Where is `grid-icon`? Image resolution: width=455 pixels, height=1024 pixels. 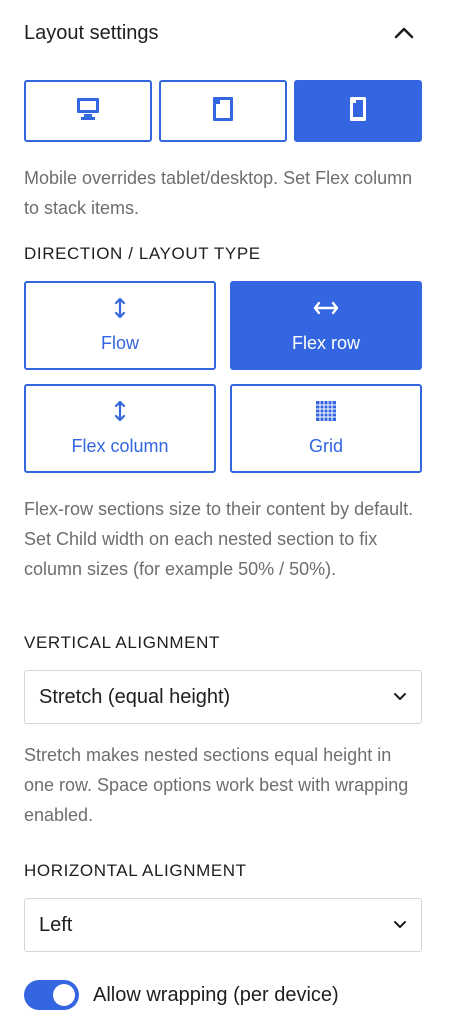 grid-icon is located at coordinates (326, 411).